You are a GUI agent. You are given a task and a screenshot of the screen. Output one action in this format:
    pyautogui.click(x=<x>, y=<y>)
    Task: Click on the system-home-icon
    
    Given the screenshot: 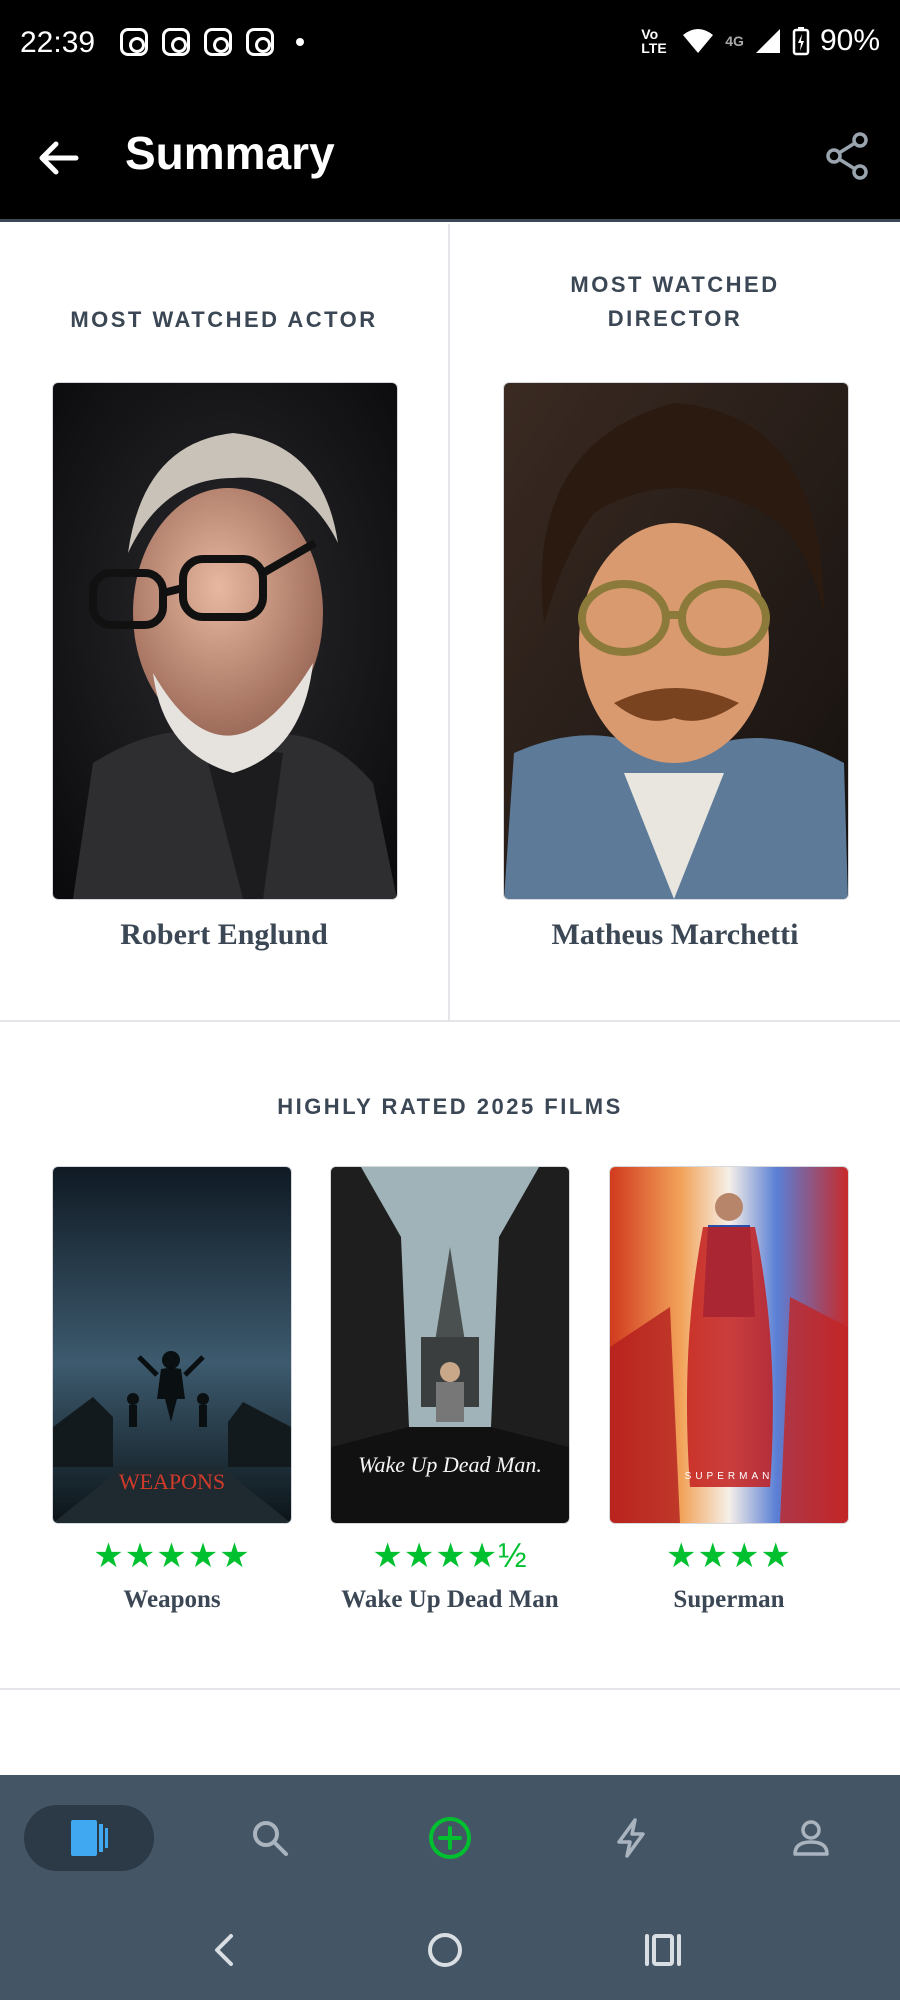 What is the action you would take?
    pyautogui.click(x=445, y=1950)
    